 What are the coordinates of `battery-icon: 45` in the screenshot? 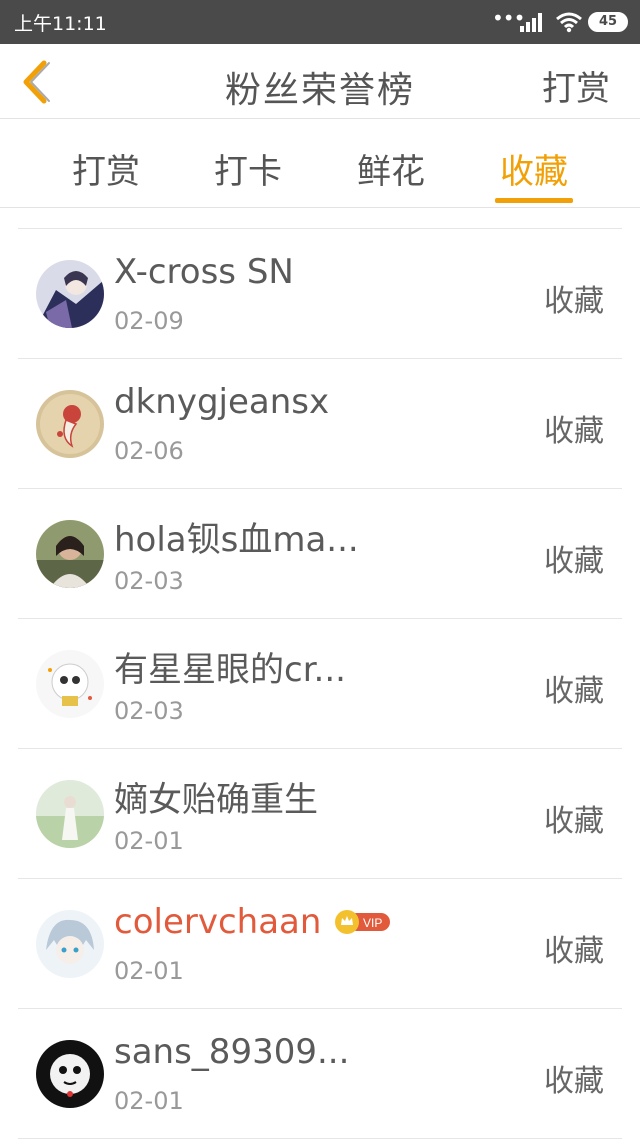 It's located at (608, 22).